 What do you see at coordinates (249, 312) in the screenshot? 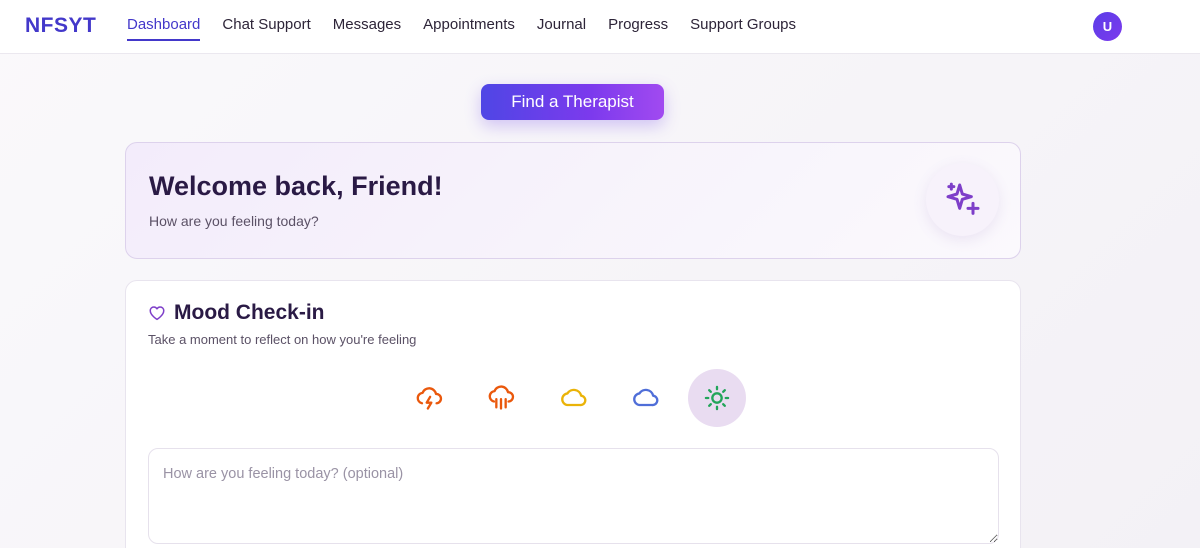
I see `mood-title: Mood Check-in` at bounding box center [249, 312].